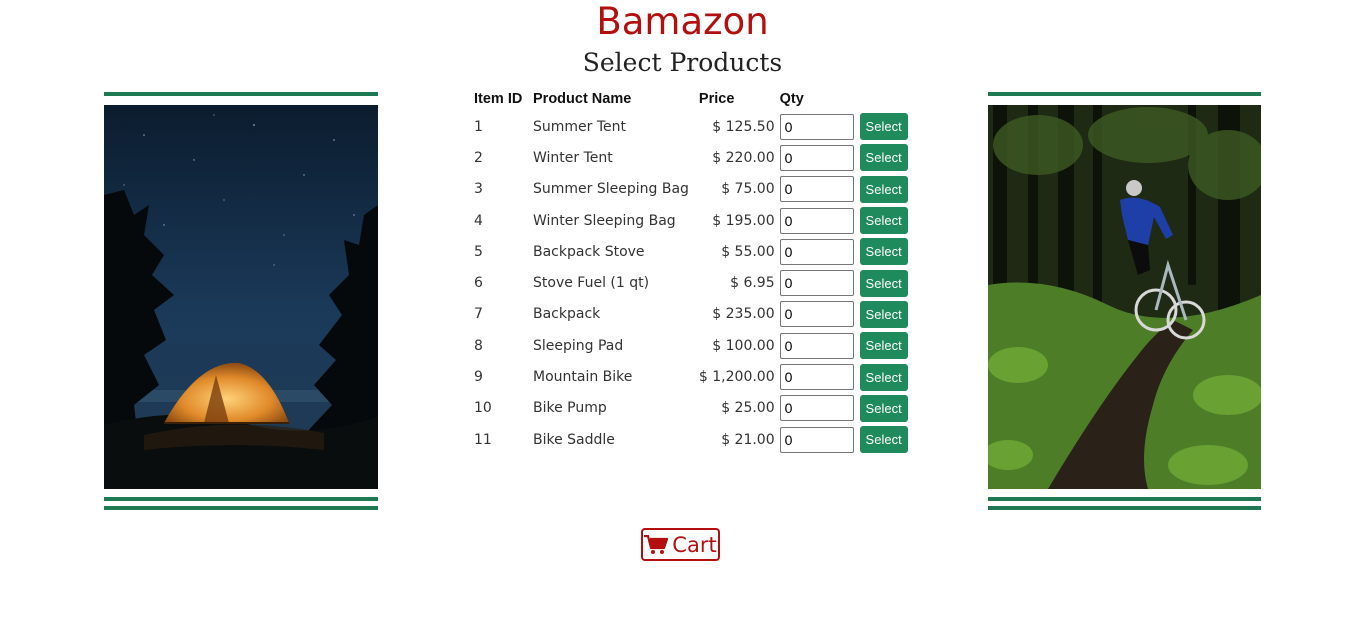 This screenshot has width=1365, height=625. I want to click on product-name-cell: Bike Pump, so click(570, 408).